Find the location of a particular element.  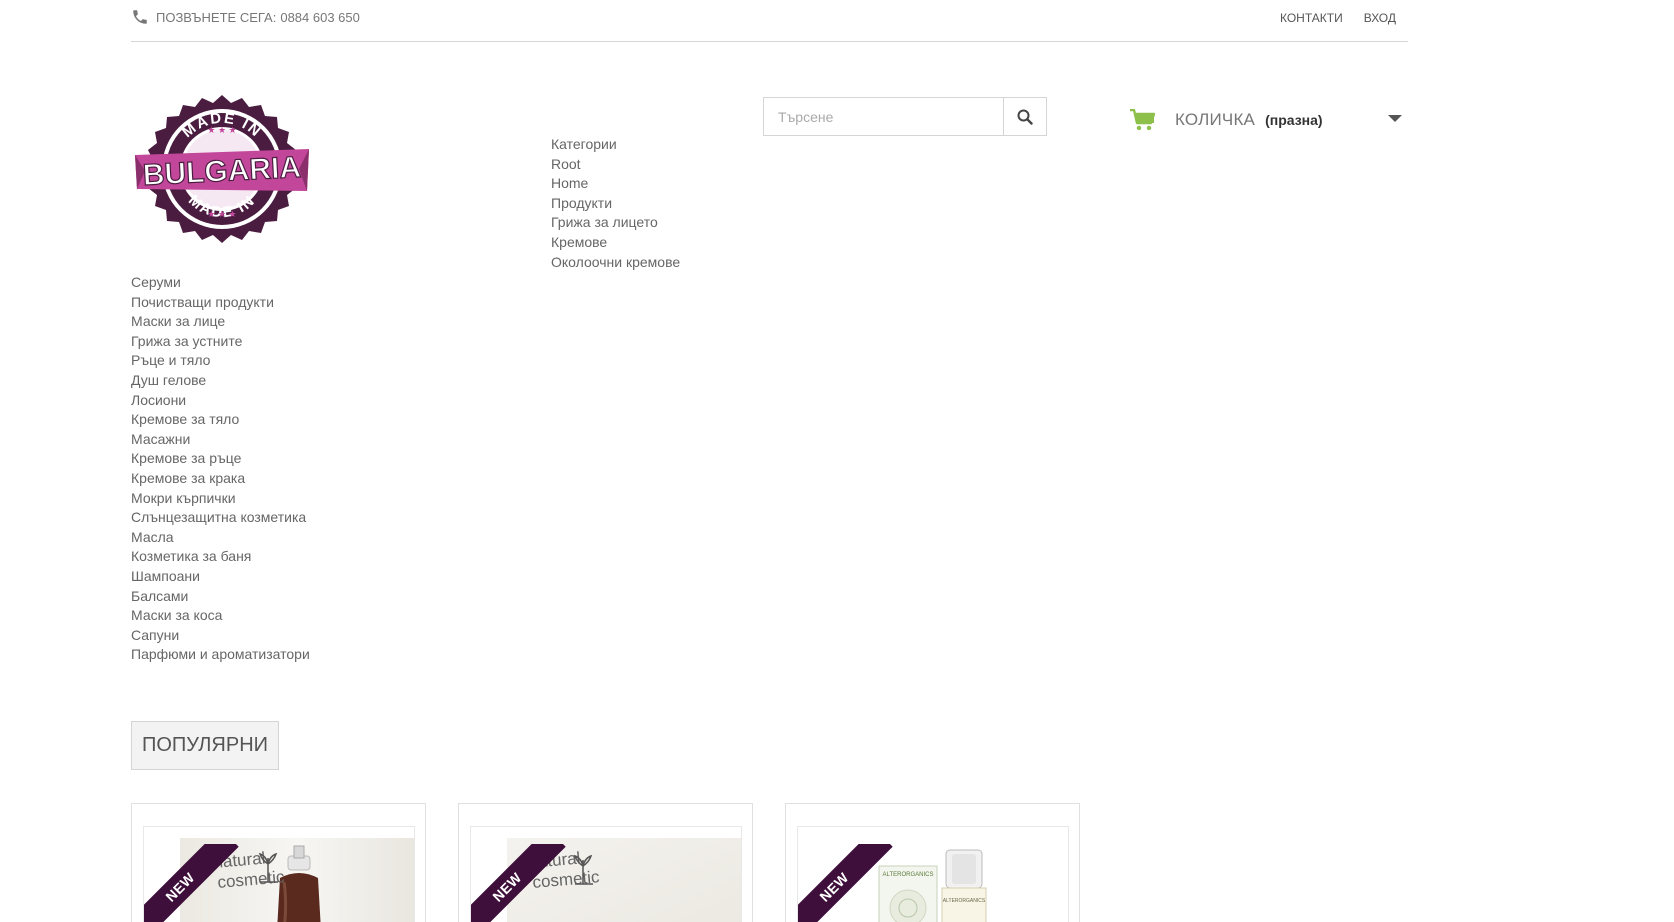

cart-button: КОЛИЧКА (празна) is located at coordinates (1266, 120).